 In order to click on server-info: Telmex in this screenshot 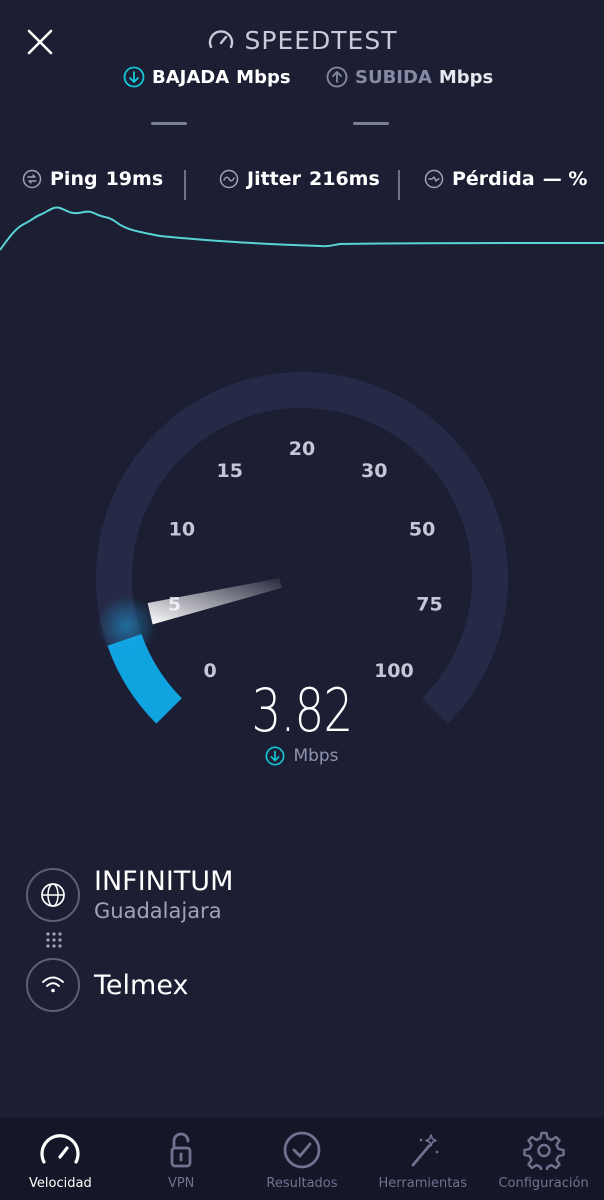, I will do `click(107, 985)`.